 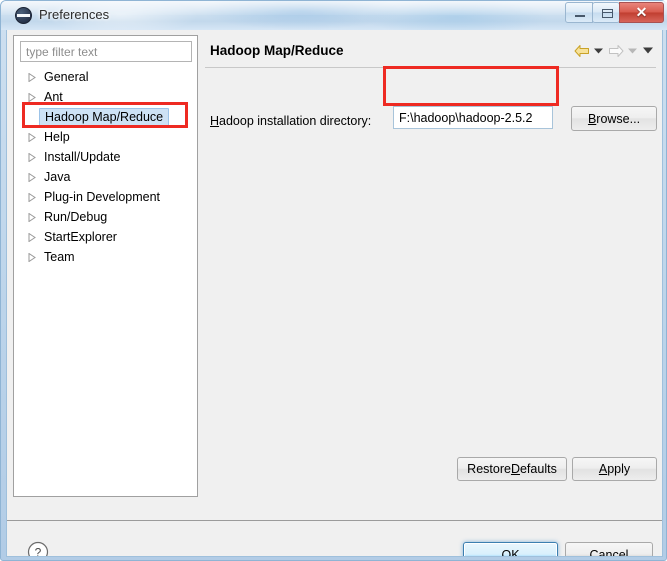 What do you see at coordinates (430, 67) in the screenshot?
I see `title-separator` at bounding box center [430, 67].